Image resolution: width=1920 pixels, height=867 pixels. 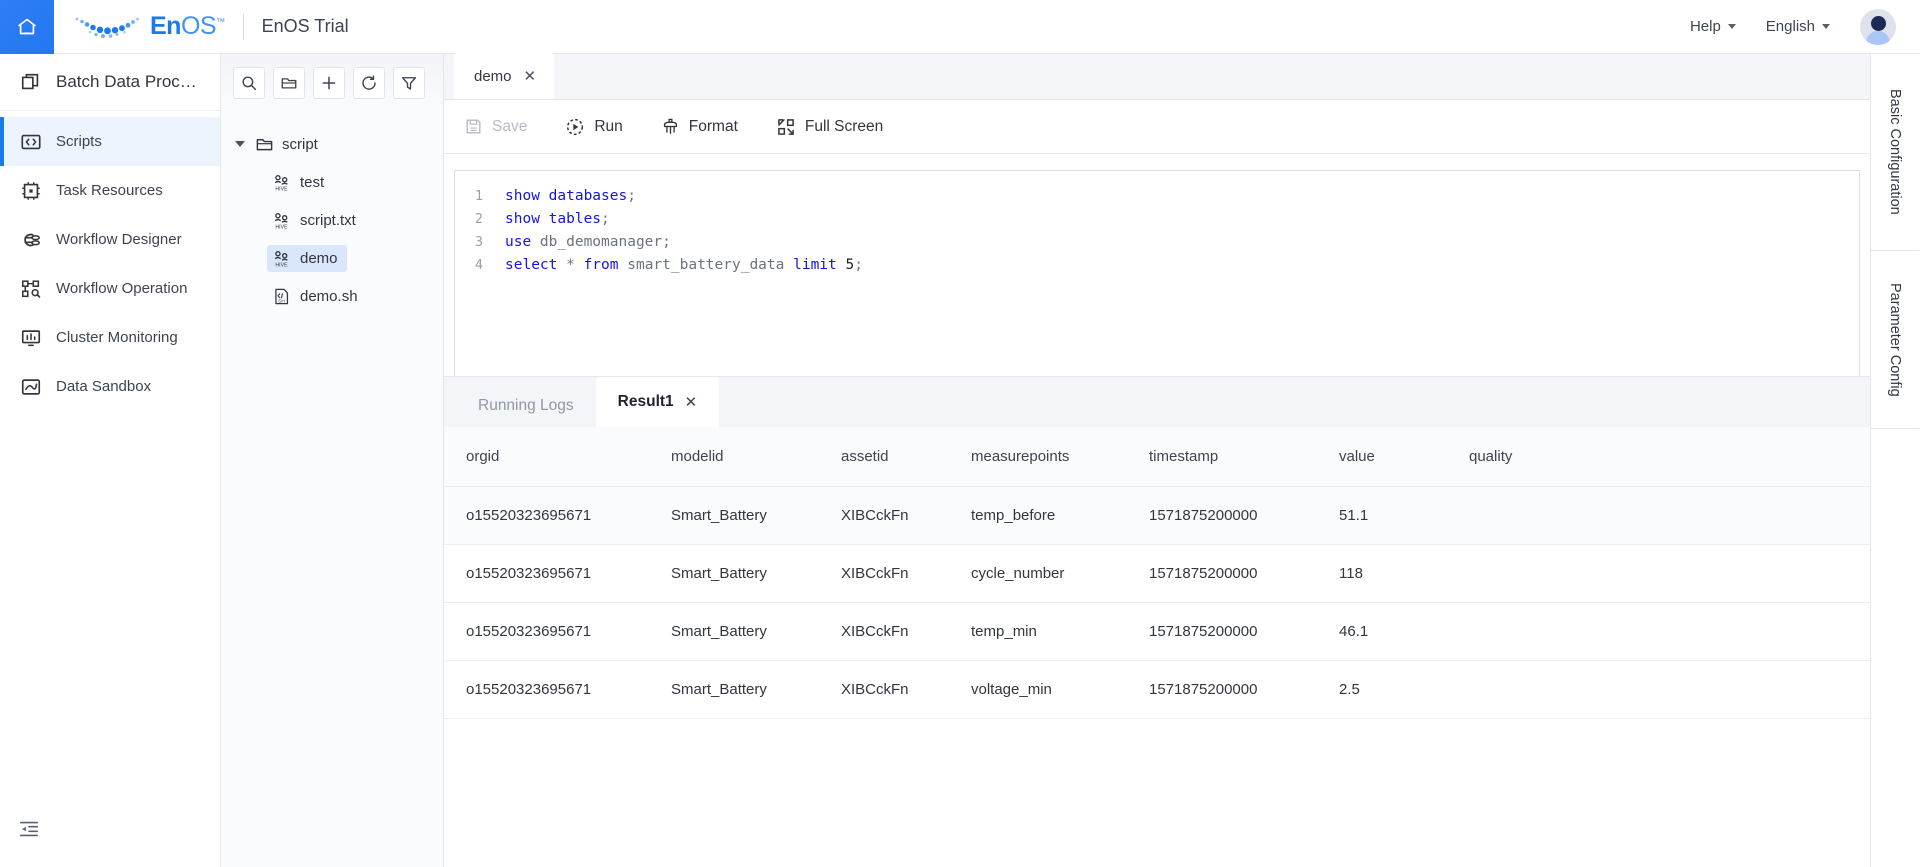 What do you see at coordinates (328, 220) in the screenshot?
I see `tree-file-label: script.txt` at bounding box center [328, 220].